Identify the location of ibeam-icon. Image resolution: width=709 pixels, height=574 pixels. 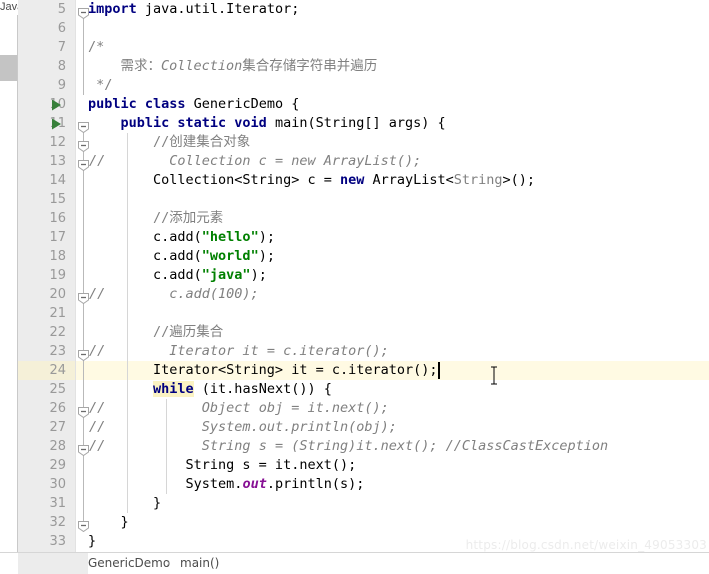
(494, 375).